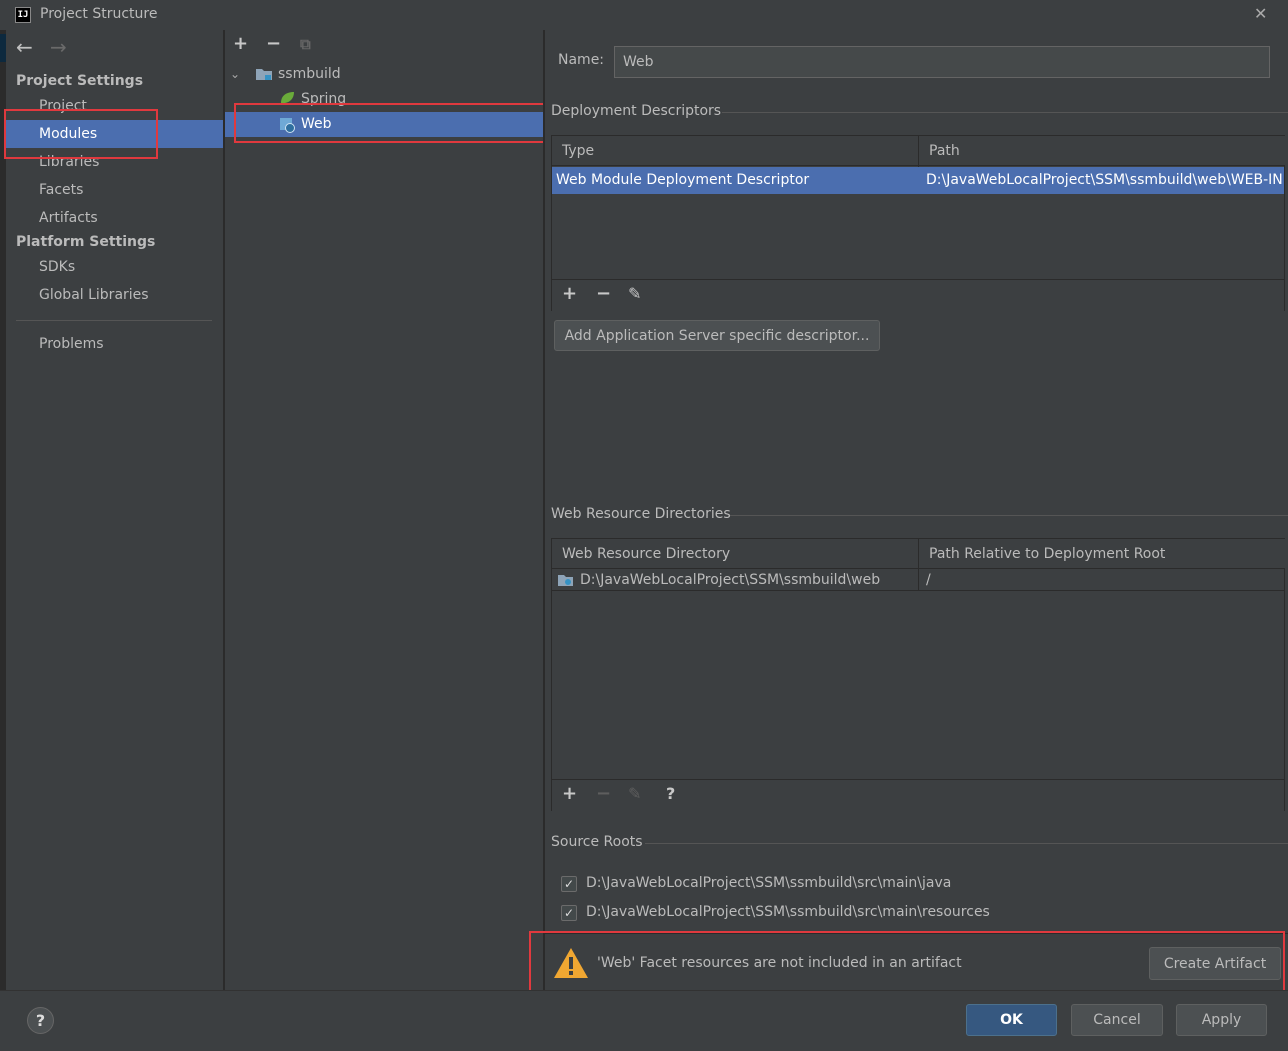 This screenshot has width=1288, height=1051. Describe the element at coordinates (597, 842) in the screenshot. I see `source-roots-title: Source Roots` at that location.